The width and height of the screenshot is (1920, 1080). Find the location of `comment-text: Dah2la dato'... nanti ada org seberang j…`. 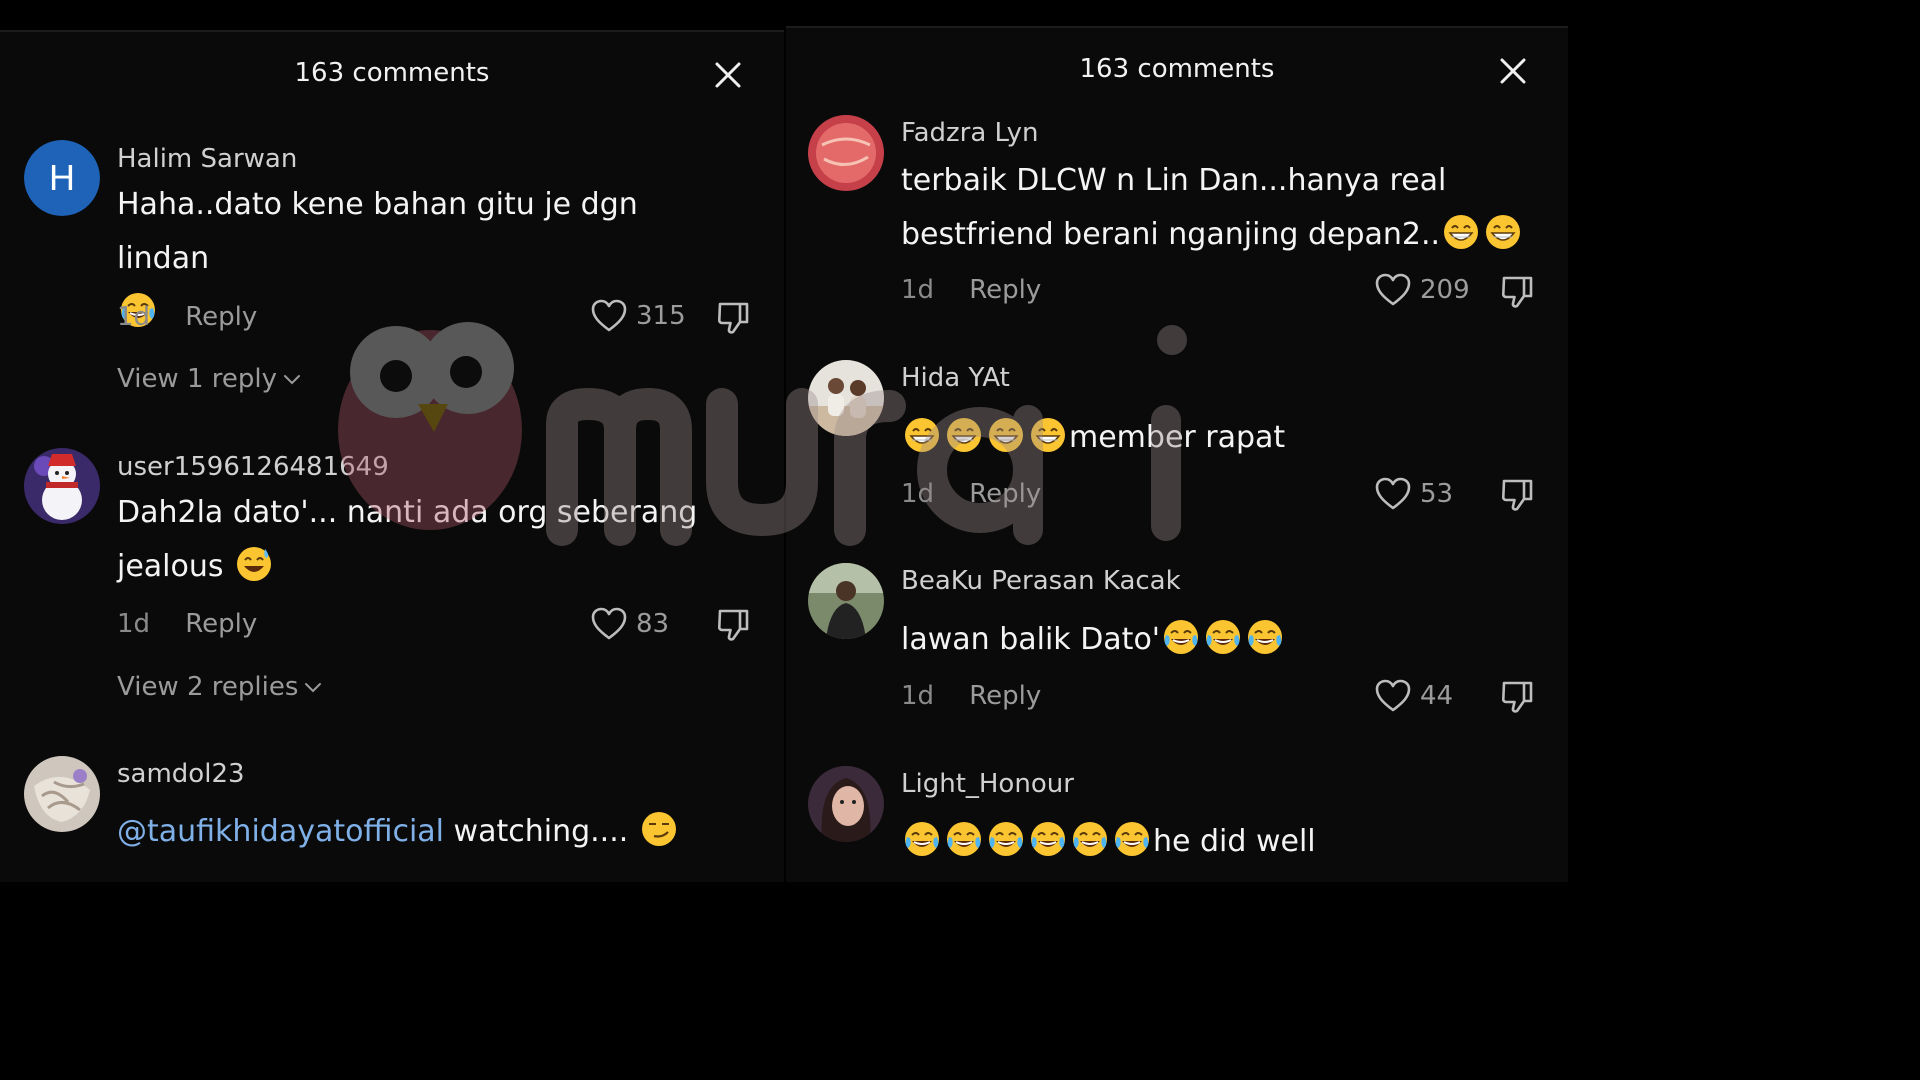

comment-text: Dah2la dato'... nanti ada org seberang j… is located at coordinates (427, 540).